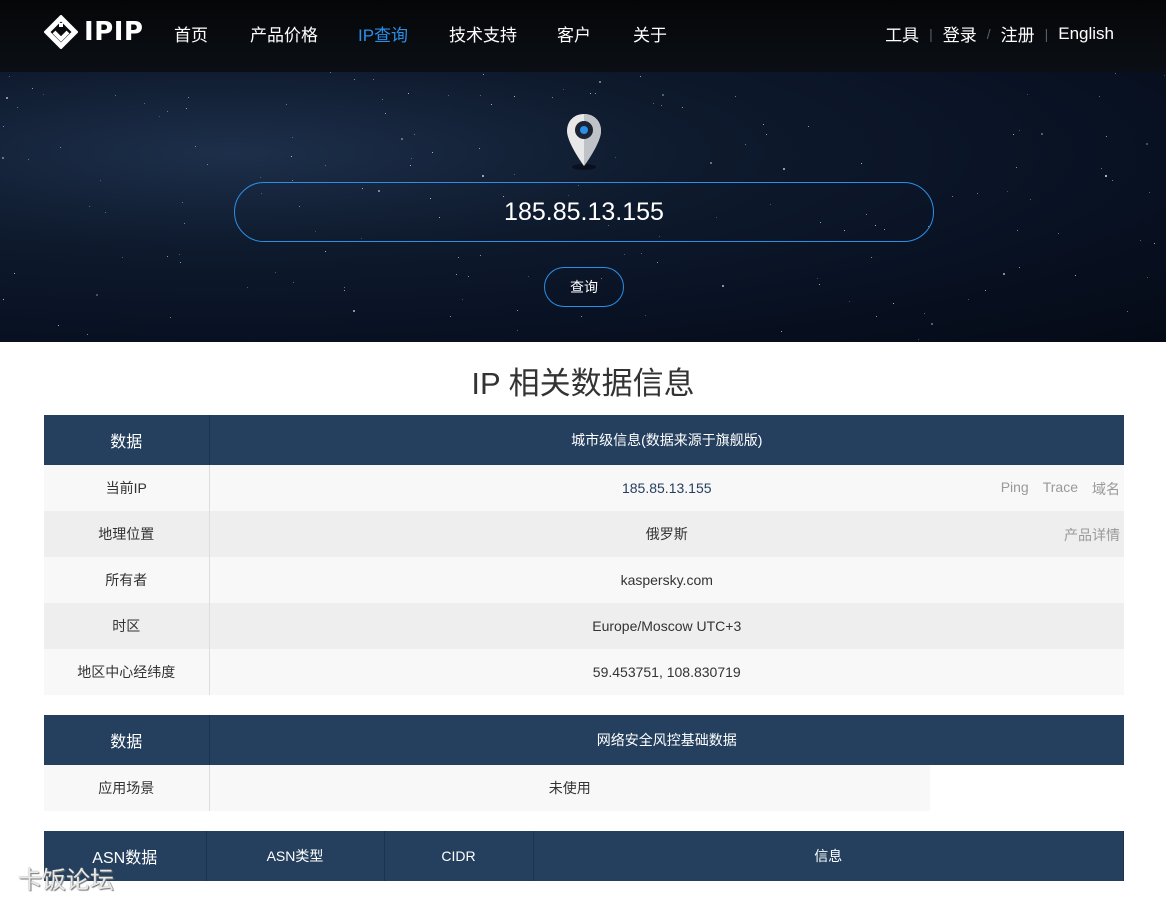 This screenshot has height=900, width=1166. Describe the element at coordinates (666, 534) in the screenshot. I see `geo-location-value: 俄罗斯` at that location.